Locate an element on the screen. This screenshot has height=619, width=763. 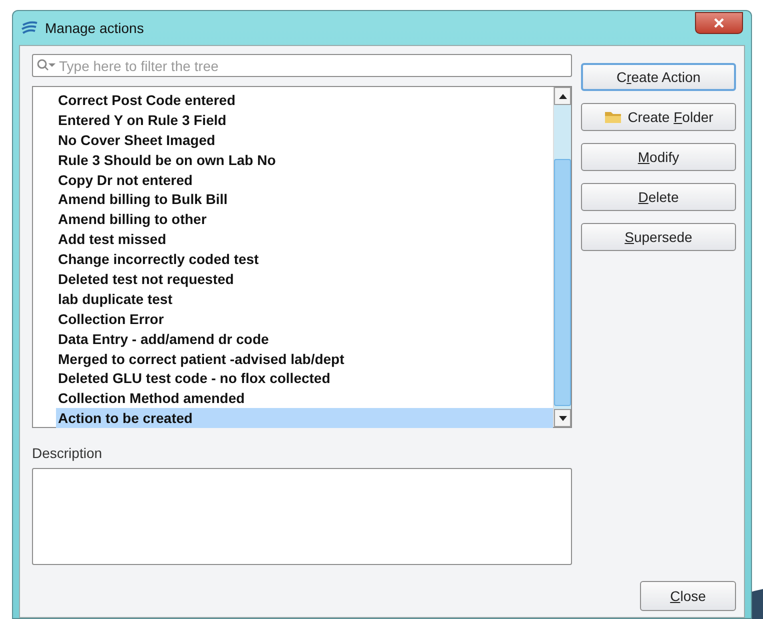
tree-item: Deleted test not requested is located at coordinates (304, 279).